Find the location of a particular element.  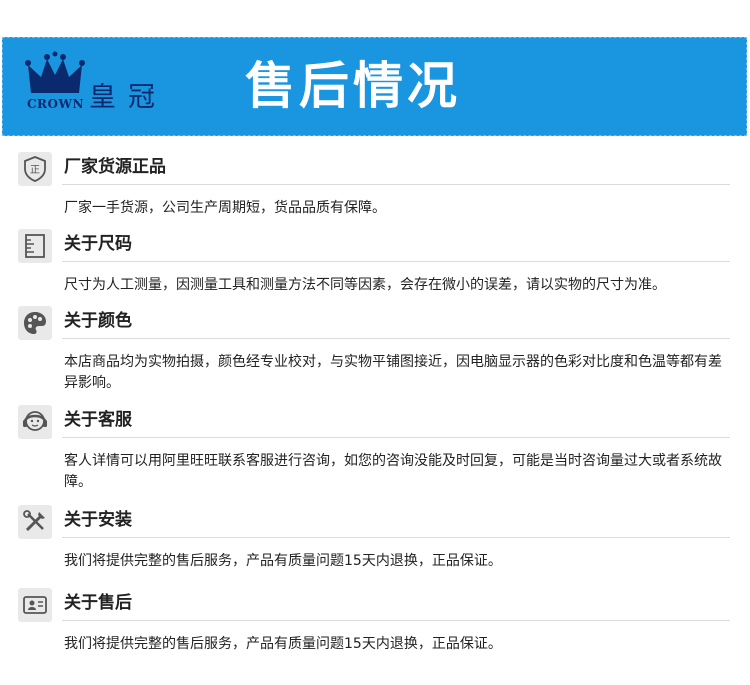

id-card-icon is located at coordinates (35, 605).